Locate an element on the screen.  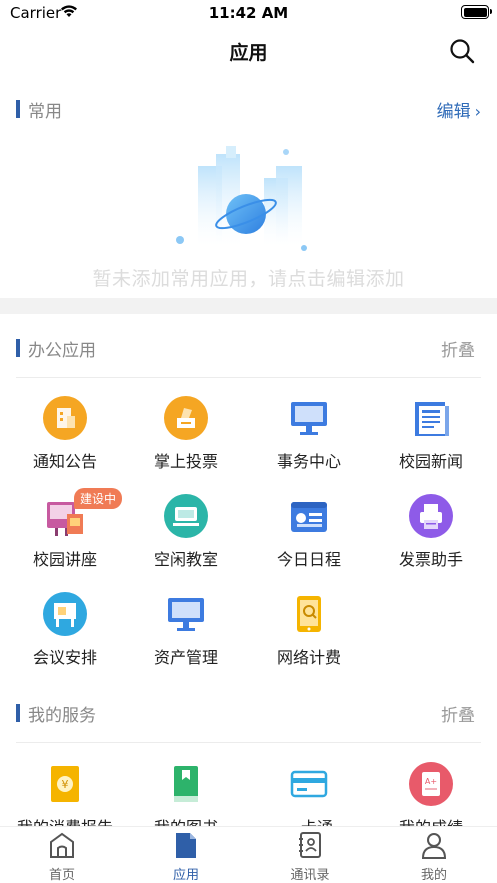
news-icon is located at coordinates (432, 419).